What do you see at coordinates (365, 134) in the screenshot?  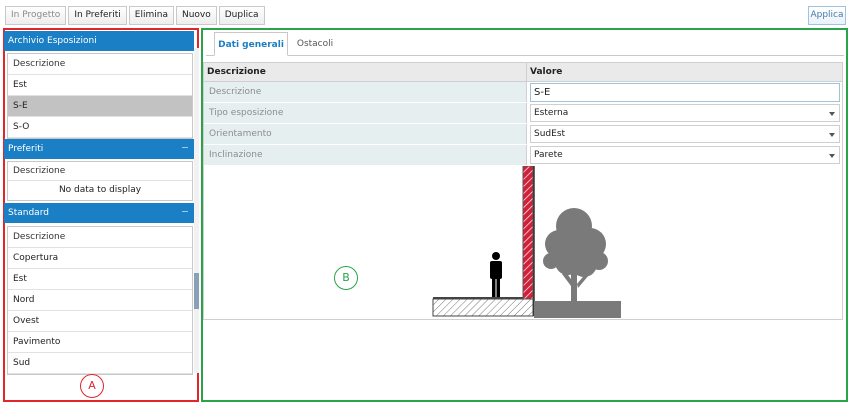 I see `row-label: Orientamento` at bounding box center [365, 134].